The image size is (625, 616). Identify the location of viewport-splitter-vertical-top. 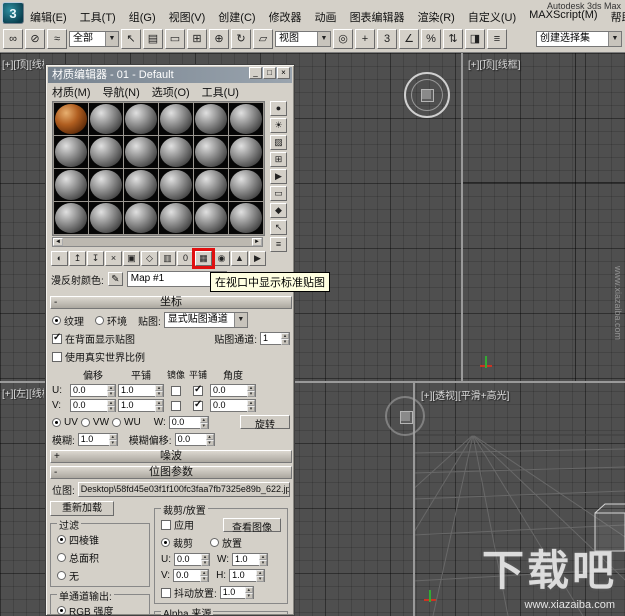
(462, 217).